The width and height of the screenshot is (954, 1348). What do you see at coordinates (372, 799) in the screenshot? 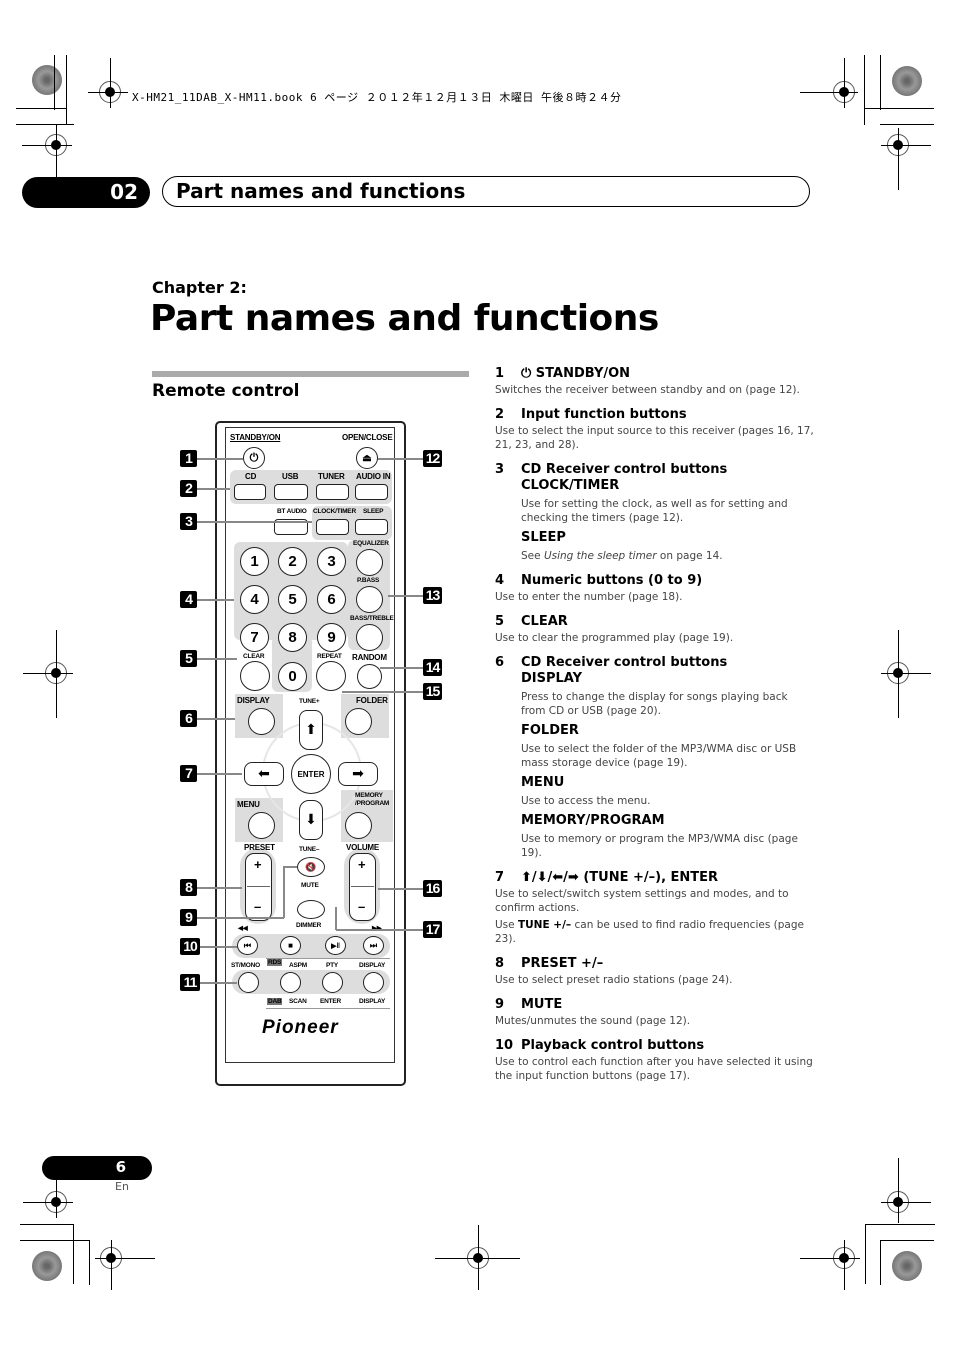
I see `memory-program-label: MEMORY /PROGRAM` at bounding box center [372, 799].